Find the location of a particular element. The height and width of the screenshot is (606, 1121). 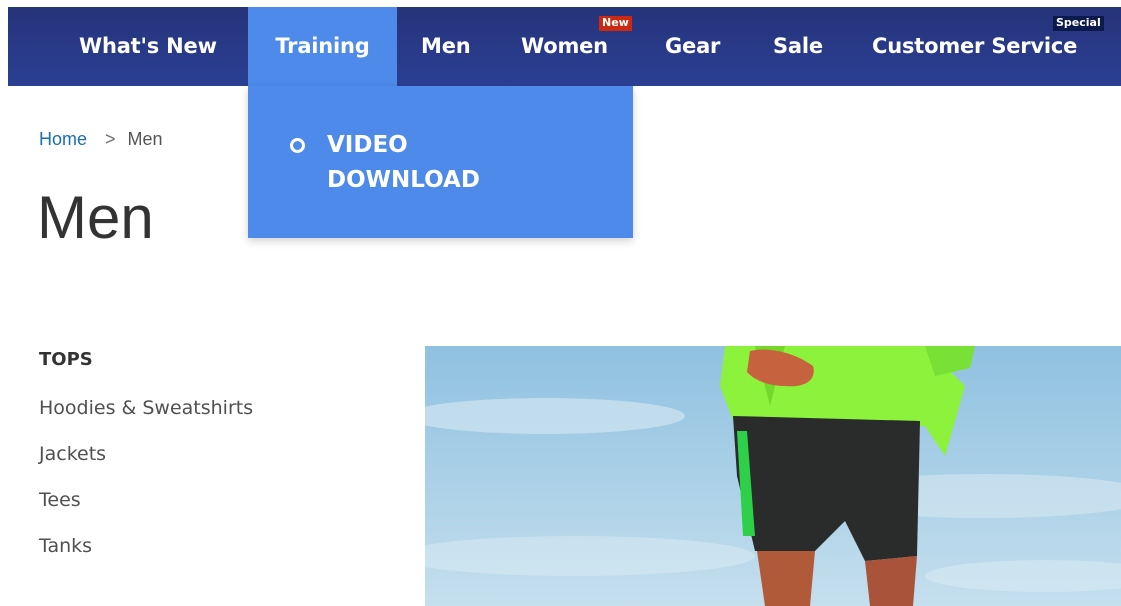

circle-bullet-icon is located at coordinates (297, 145).